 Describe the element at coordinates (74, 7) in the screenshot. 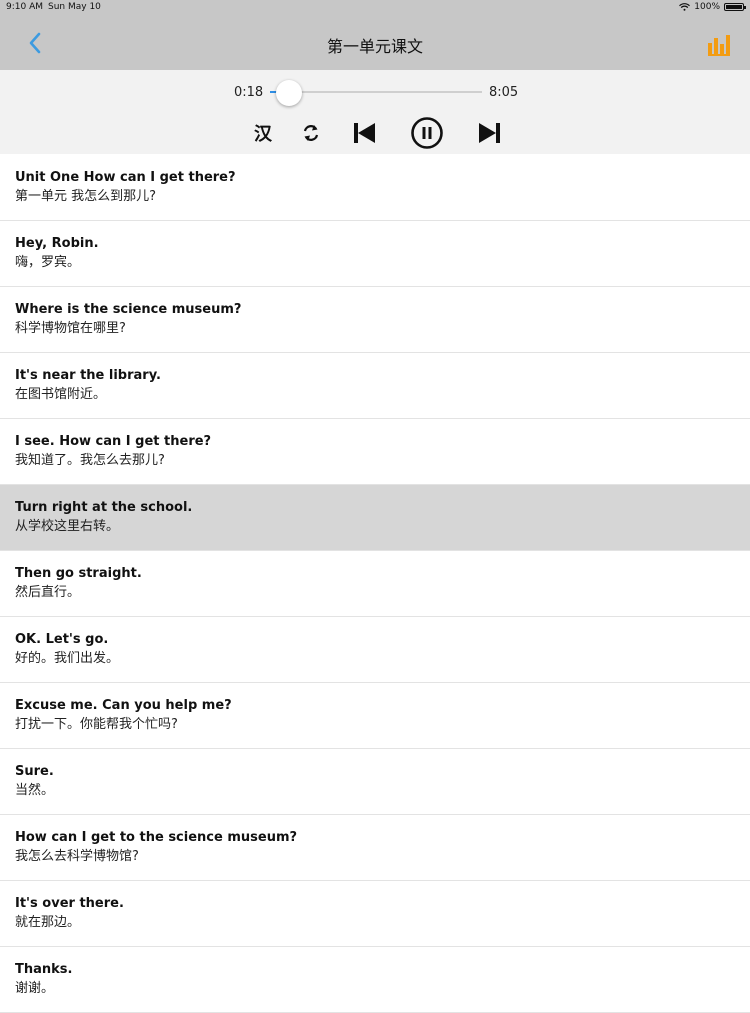

I see `status-date: Sun May 10` at that location.